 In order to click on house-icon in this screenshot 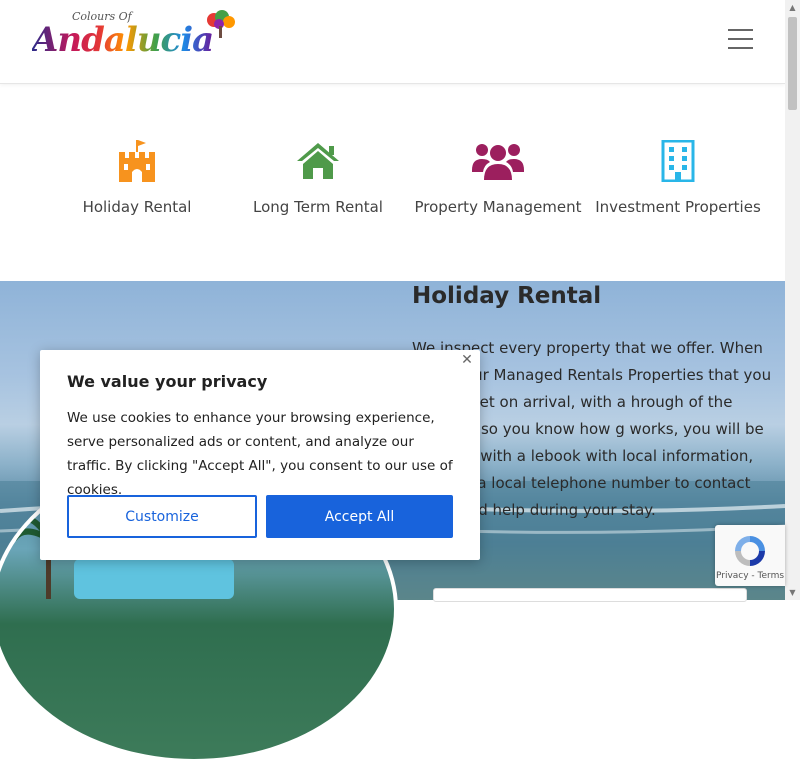, I will do `click(318, 161)`.